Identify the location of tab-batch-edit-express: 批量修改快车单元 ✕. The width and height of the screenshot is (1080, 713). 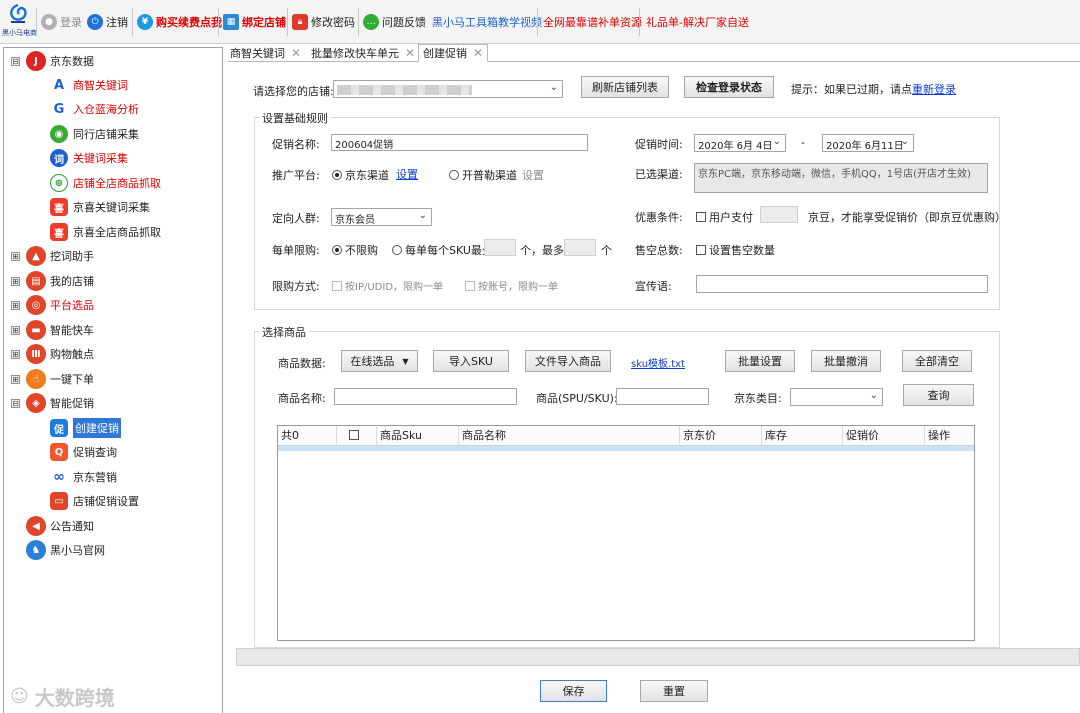
(363, 53).